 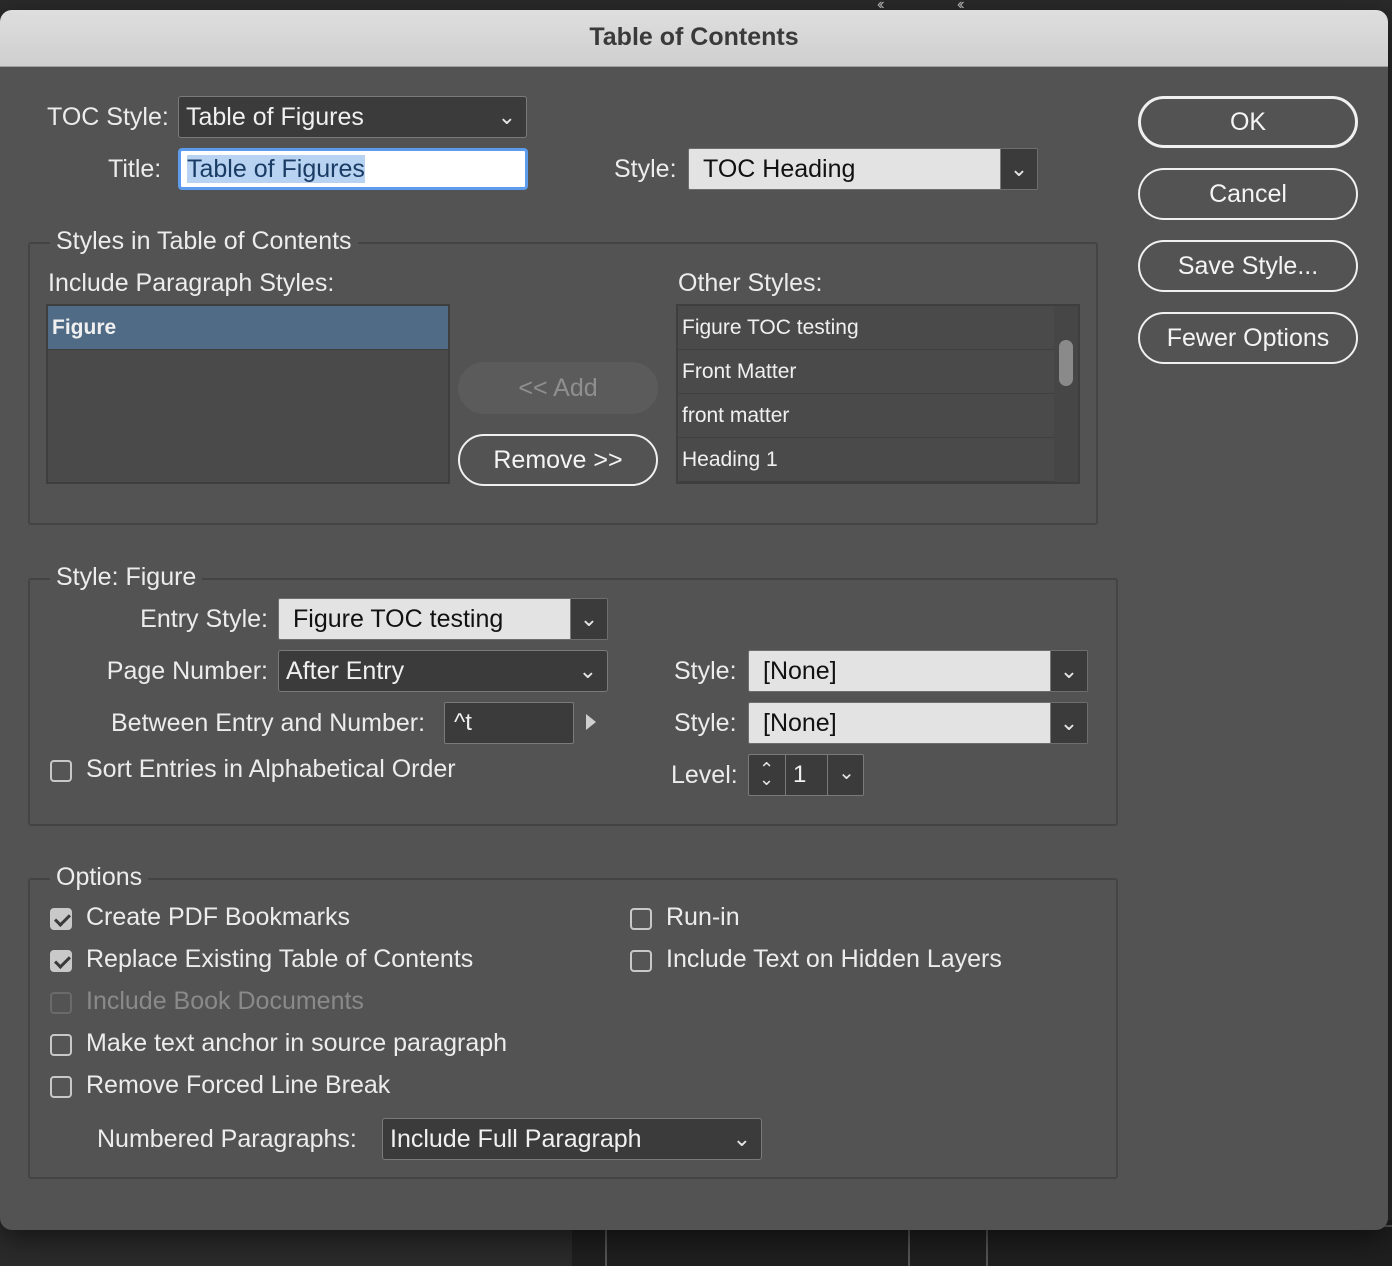 What do you see at coordinates (779, 169) in the screenshot?
I see `title-style-value: TOC Heading` at bounding box center [779, 169].